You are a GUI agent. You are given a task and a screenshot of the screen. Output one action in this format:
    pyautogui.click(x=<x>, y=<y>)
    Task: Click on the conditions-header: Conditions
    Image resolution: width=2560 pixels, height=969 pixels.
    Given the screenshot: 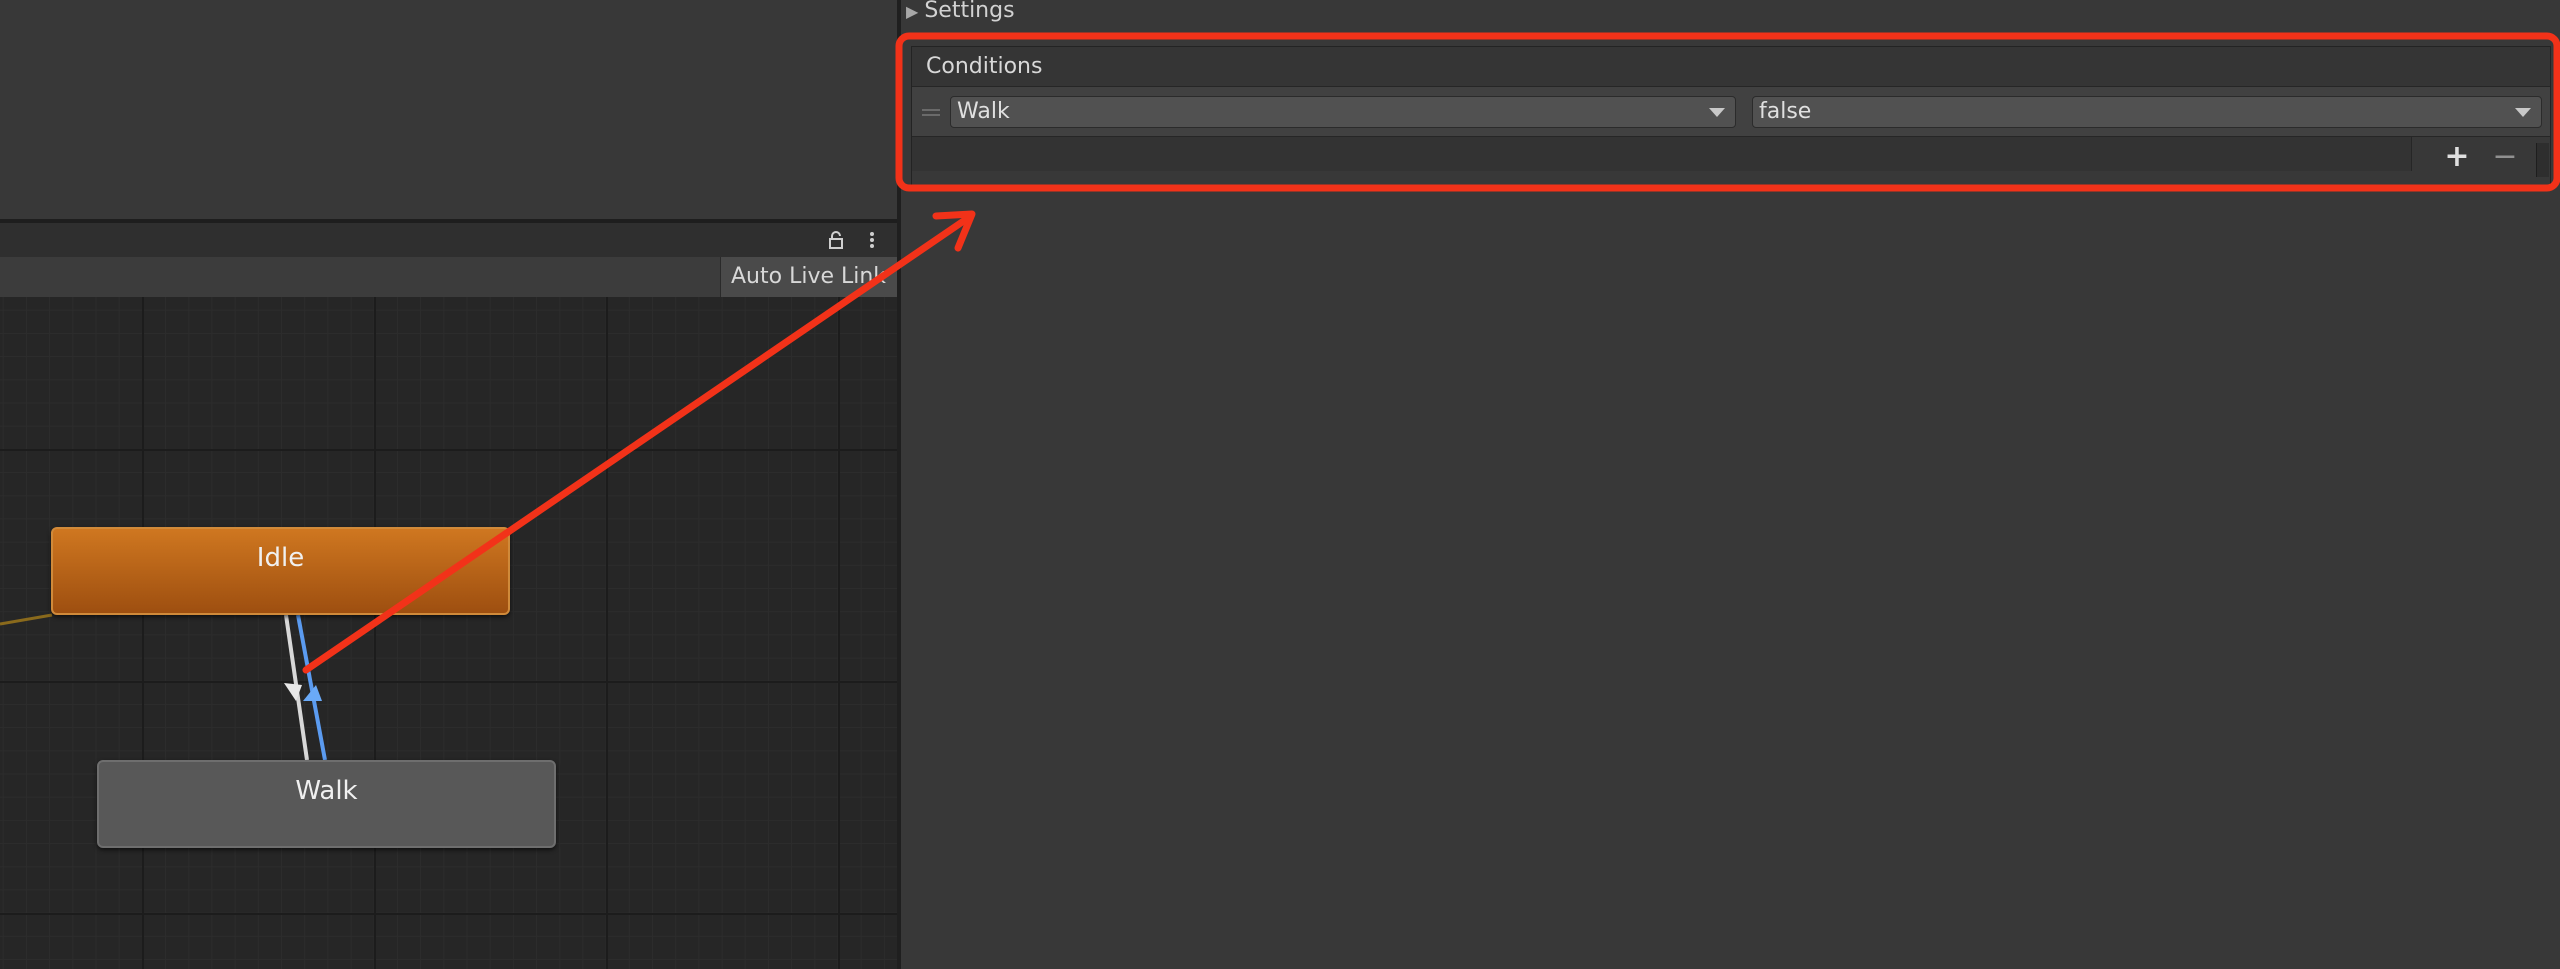 What is the action you would take?
    pyautogui.click(x=1731, y=67)
    